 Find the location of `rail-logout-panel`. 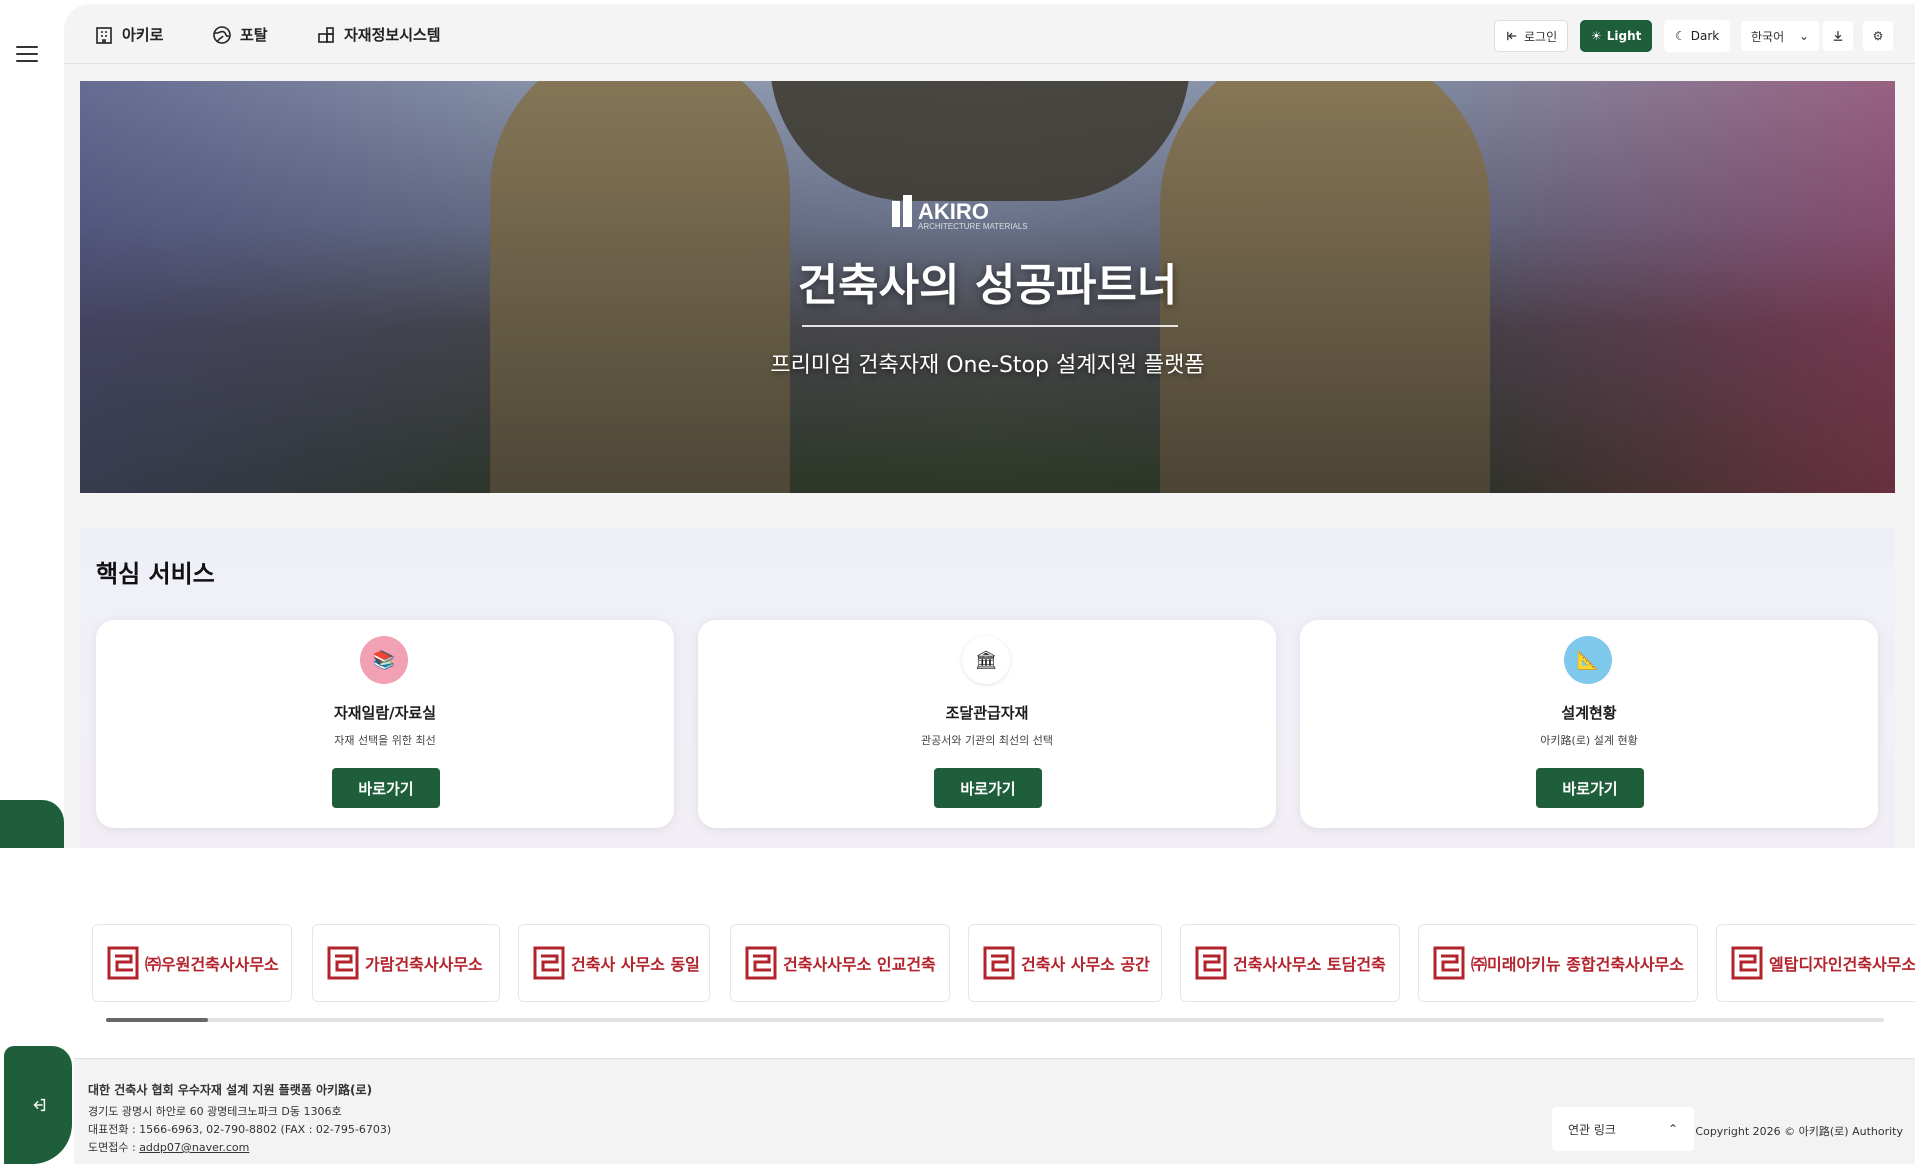

rail-logout-panel is located at coordinates (38, 1105).